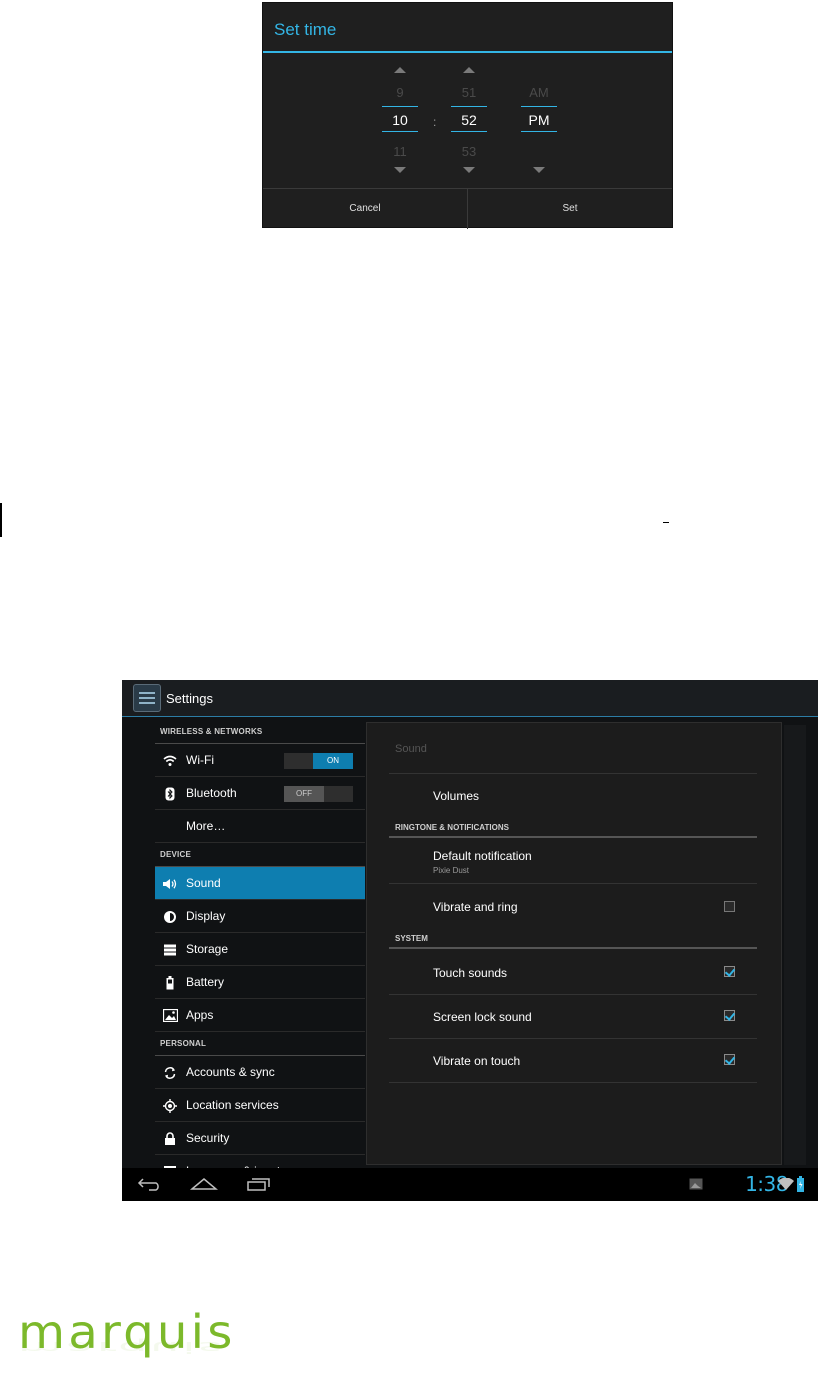 This screenshot has height=1393, width=818. I want to click on default-notification-value: Pixie Dust, so click(451, 870).